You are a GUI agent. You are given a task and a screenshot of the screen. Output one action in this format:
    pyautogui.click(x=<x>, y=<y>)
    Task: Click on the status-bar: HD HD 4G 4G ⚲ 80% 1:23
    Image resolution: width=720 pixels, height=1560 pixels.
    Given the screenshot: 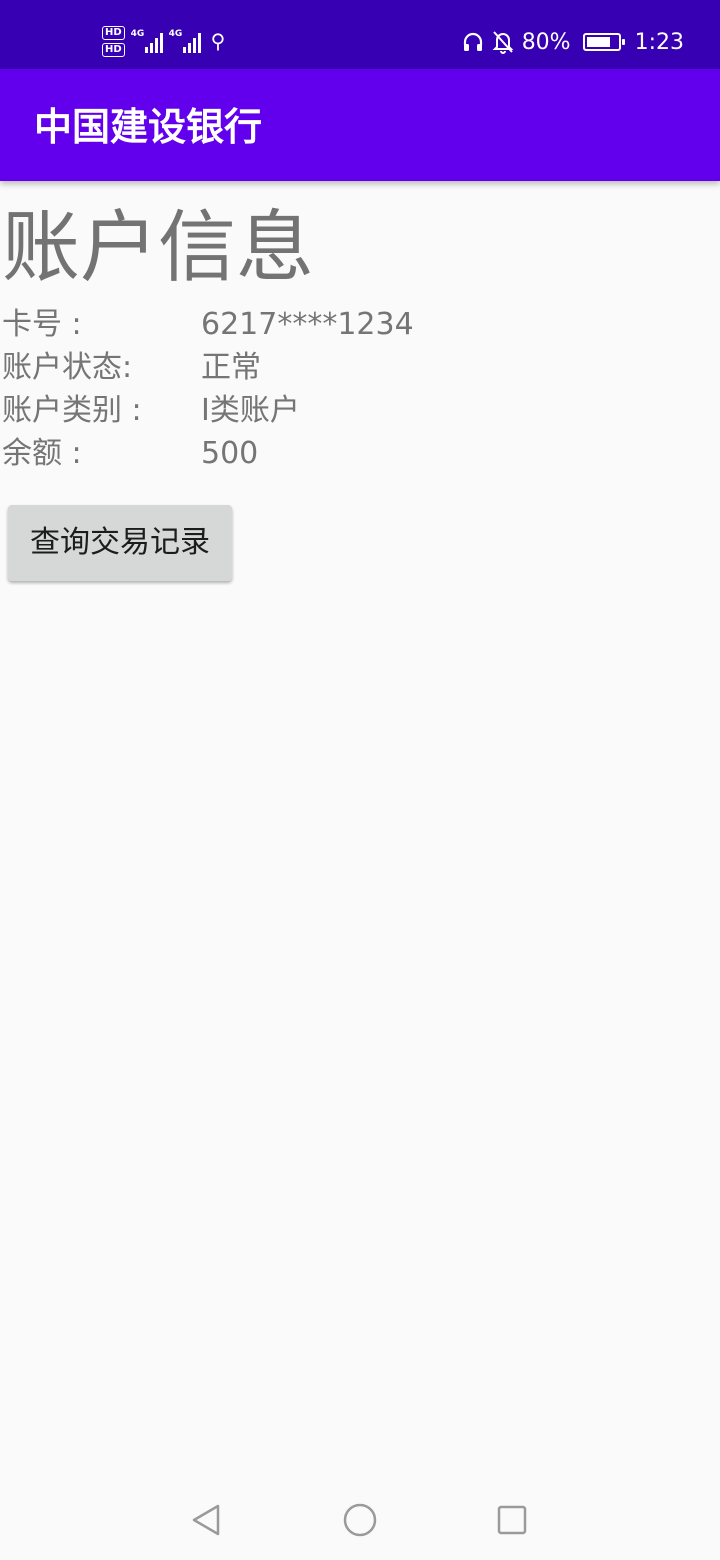 What is the action you would take?
    pyautogui.click(x=360, y=34)
    